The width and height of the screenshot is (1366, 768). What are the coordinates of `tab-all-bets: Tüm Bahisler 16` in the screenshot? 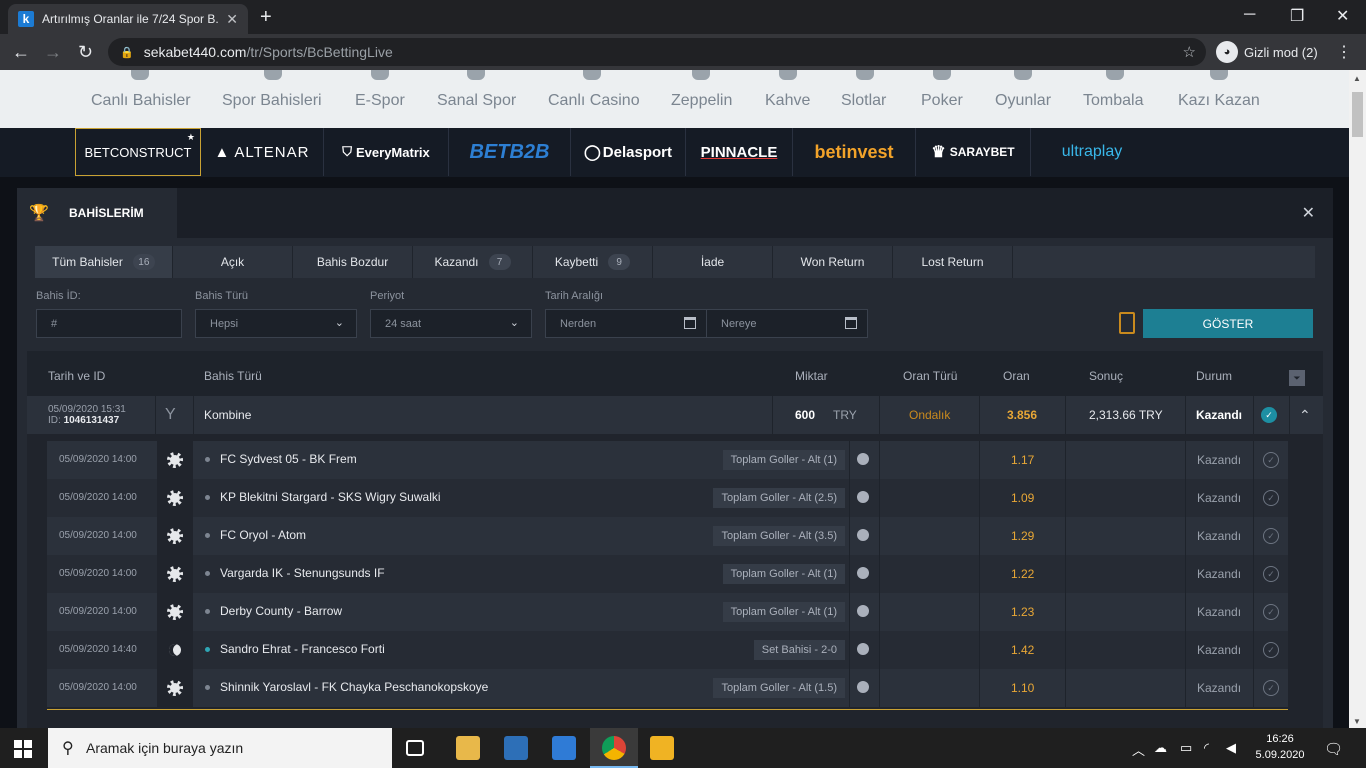 It's located at (104, 262).